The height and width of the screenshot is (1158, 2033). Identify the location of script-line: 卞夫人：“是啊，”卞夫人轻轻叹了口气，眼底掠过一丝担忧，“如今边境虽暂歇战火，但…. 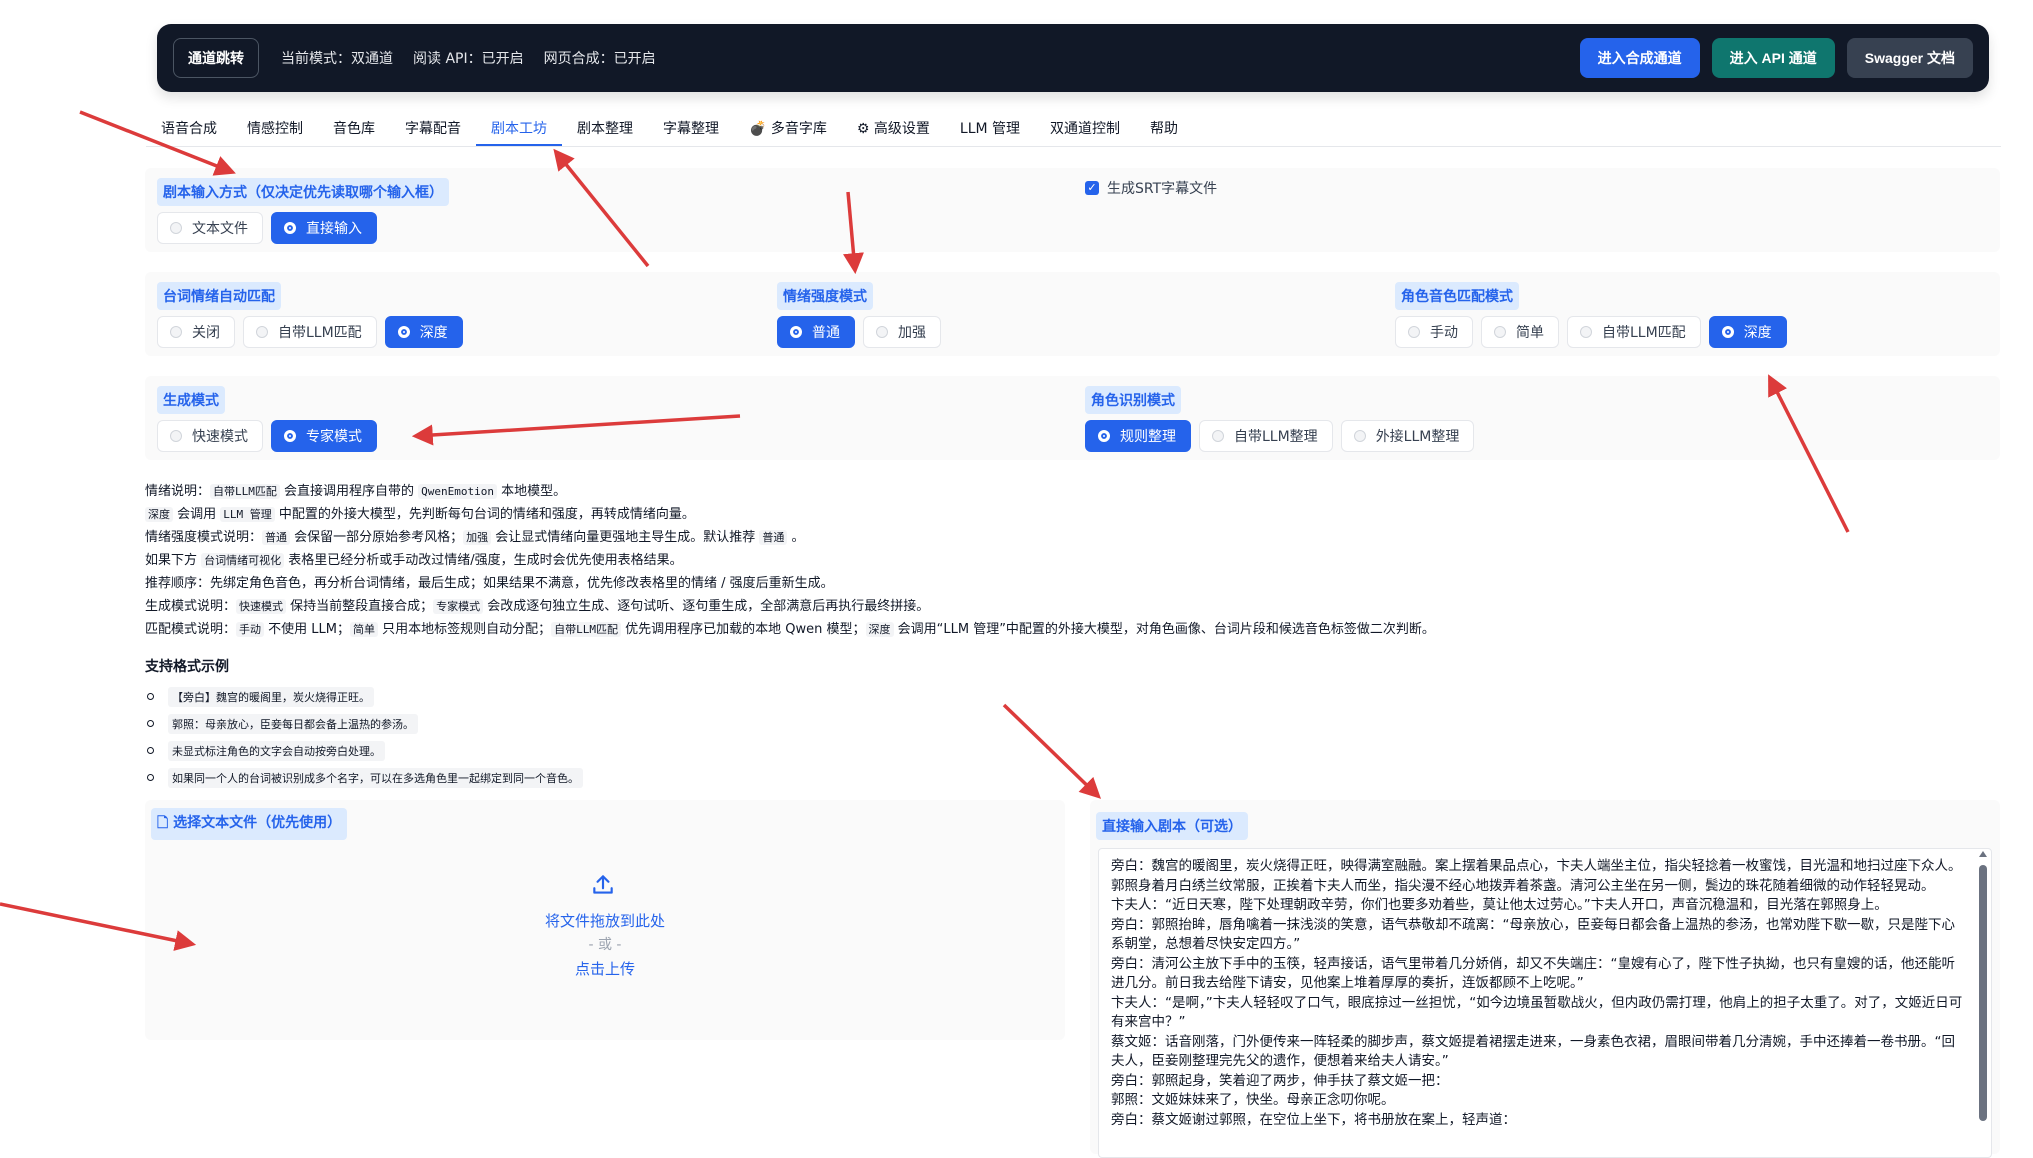
(1537, 1012).